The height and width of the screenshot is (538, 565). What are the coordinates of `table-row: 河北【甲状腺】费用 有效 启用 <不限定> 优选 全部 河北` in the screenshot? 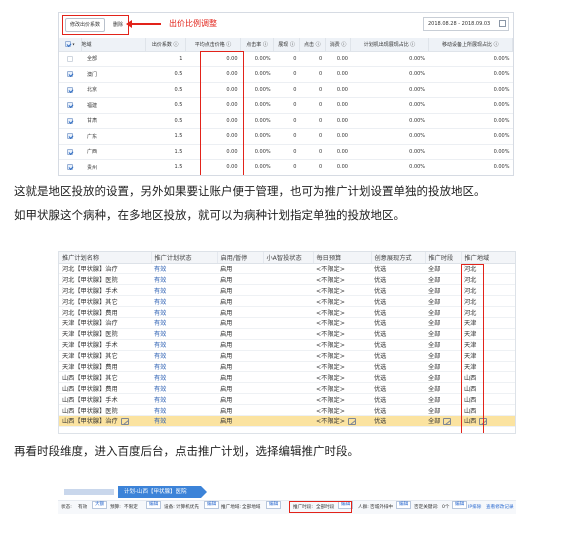 It's located at (287, 312).